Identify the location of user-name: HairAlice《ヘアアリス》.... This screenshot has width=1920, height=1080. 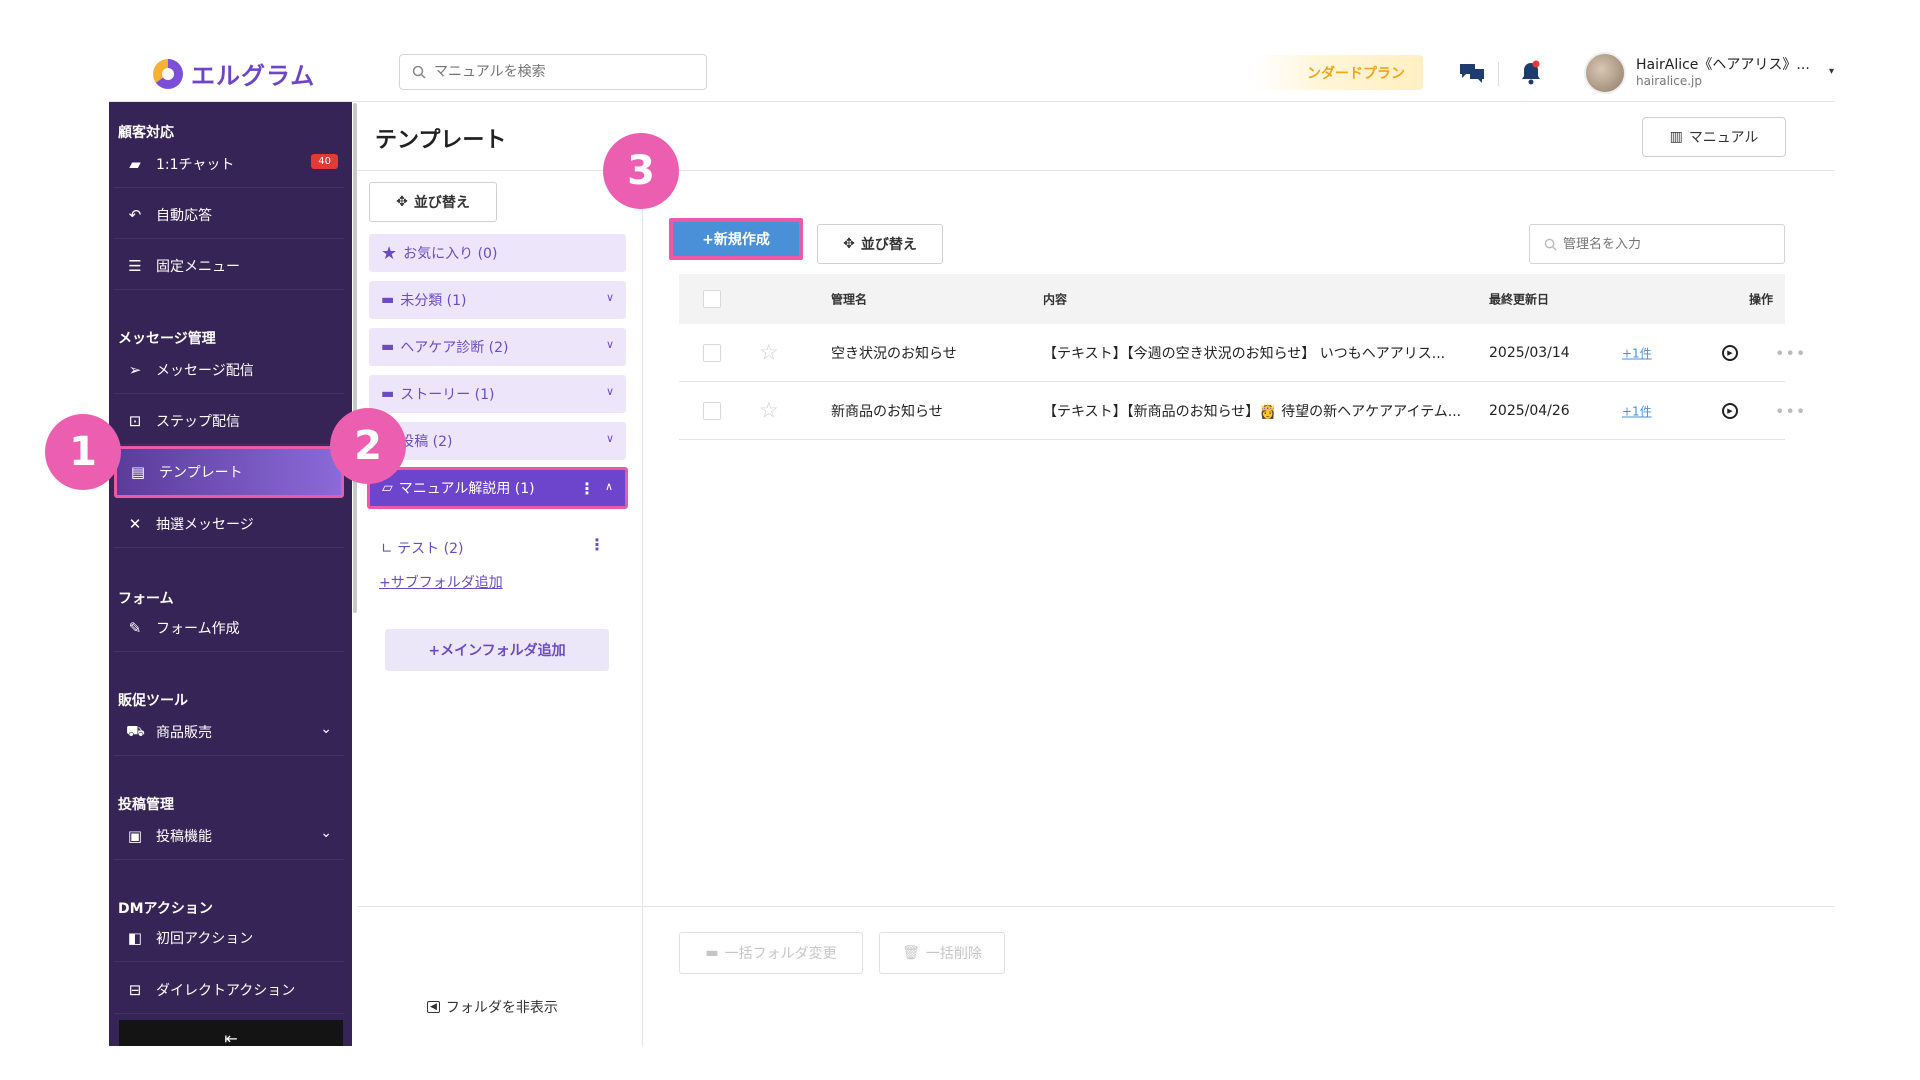
(1723, 64).